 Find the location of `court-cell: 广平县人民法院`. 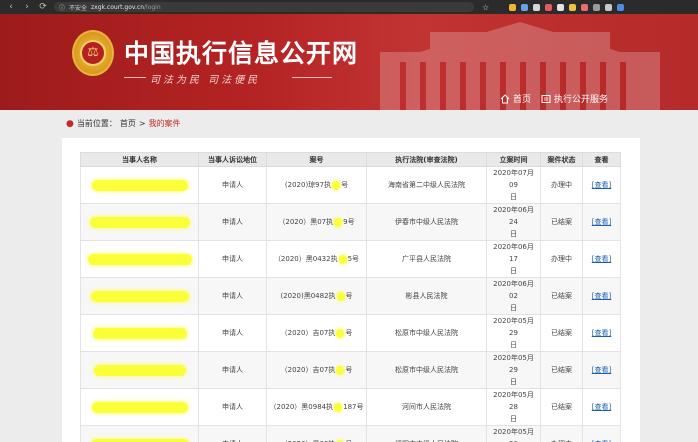

court-cell: 广平县人民法院 is located at coordinates (426, 259).